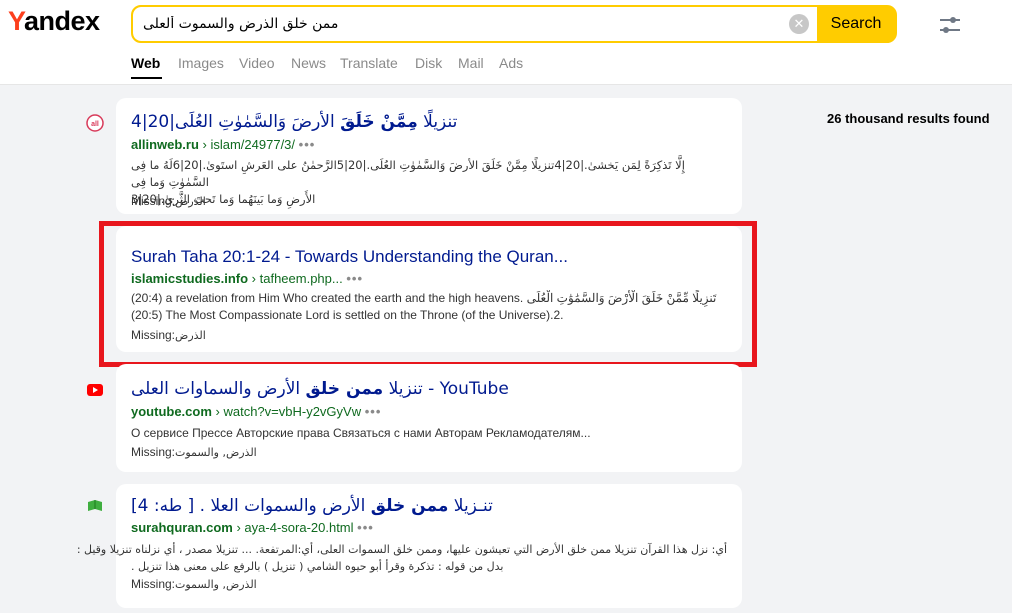  Describe the element at coordinates (256, 411) in the screenshot. I see `result-url: youtube.com › watch?v=vbH-y2vGyVw •••` at that location.